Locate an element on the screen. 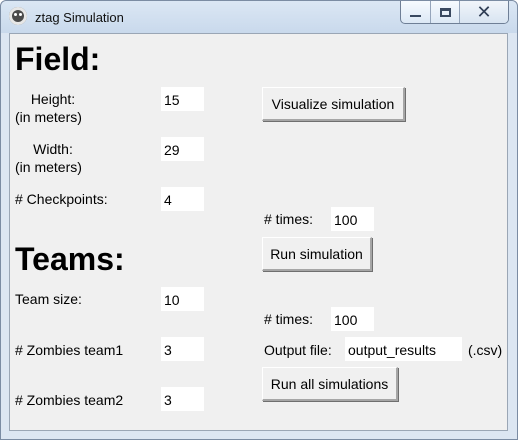 The height and width of the screenshot is (440, 518). team-size-input is located at coordinates (182, 299).